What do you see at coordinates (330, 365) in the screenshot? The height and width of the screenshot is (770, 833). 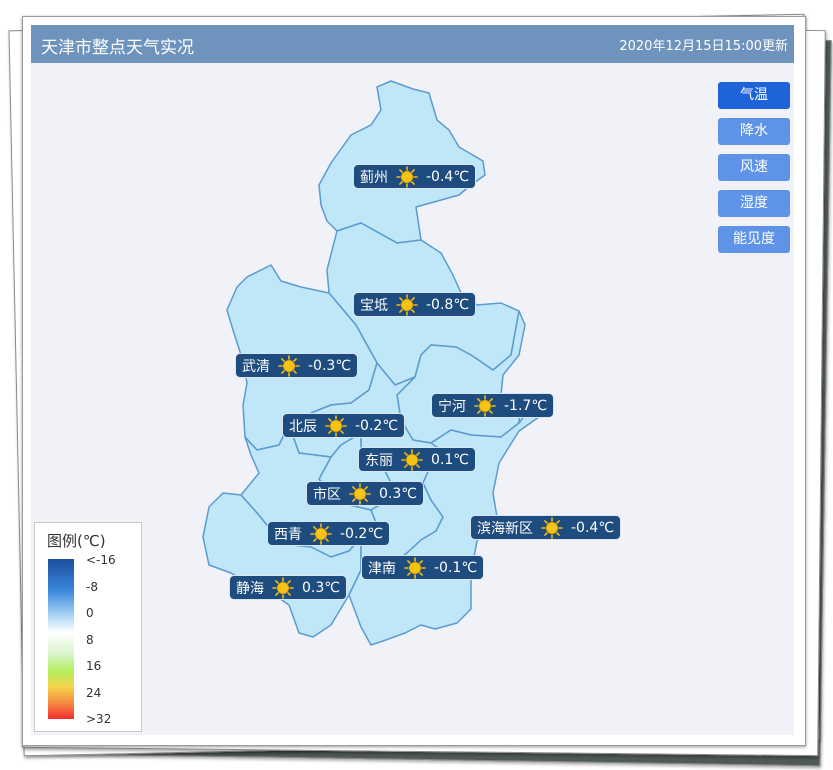 I see `station-temperature: -0.3℃` at bounding box center [330, 365].